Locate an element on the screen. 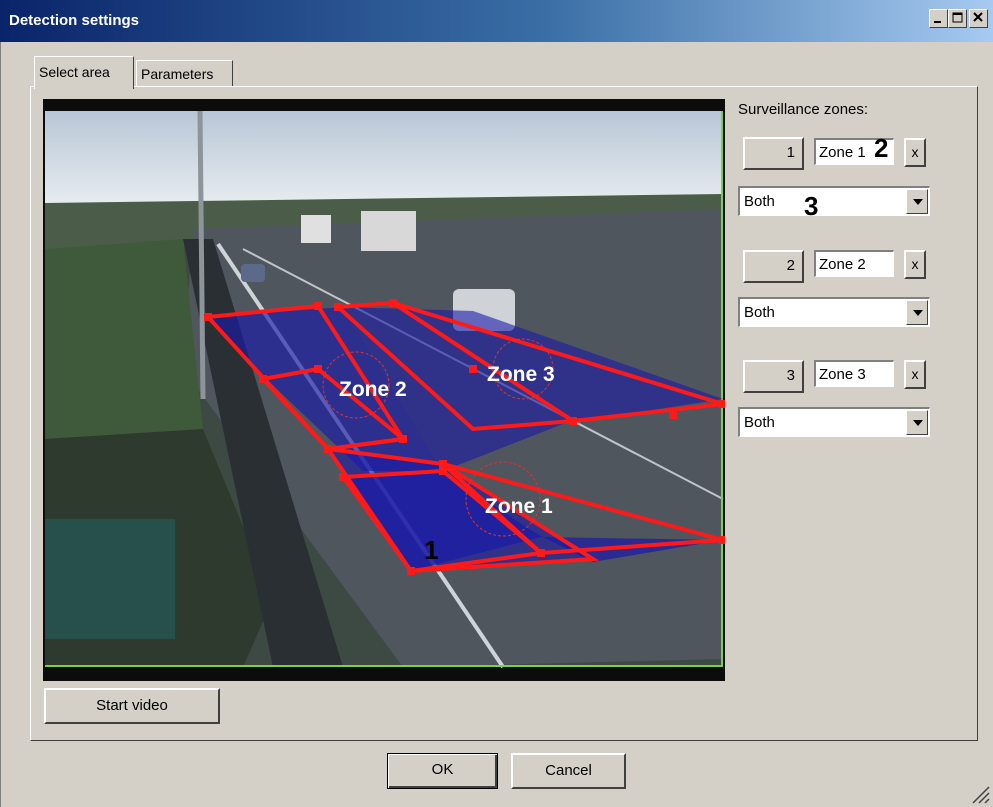  callout-3: 3 is located at coordinates (811, 206).